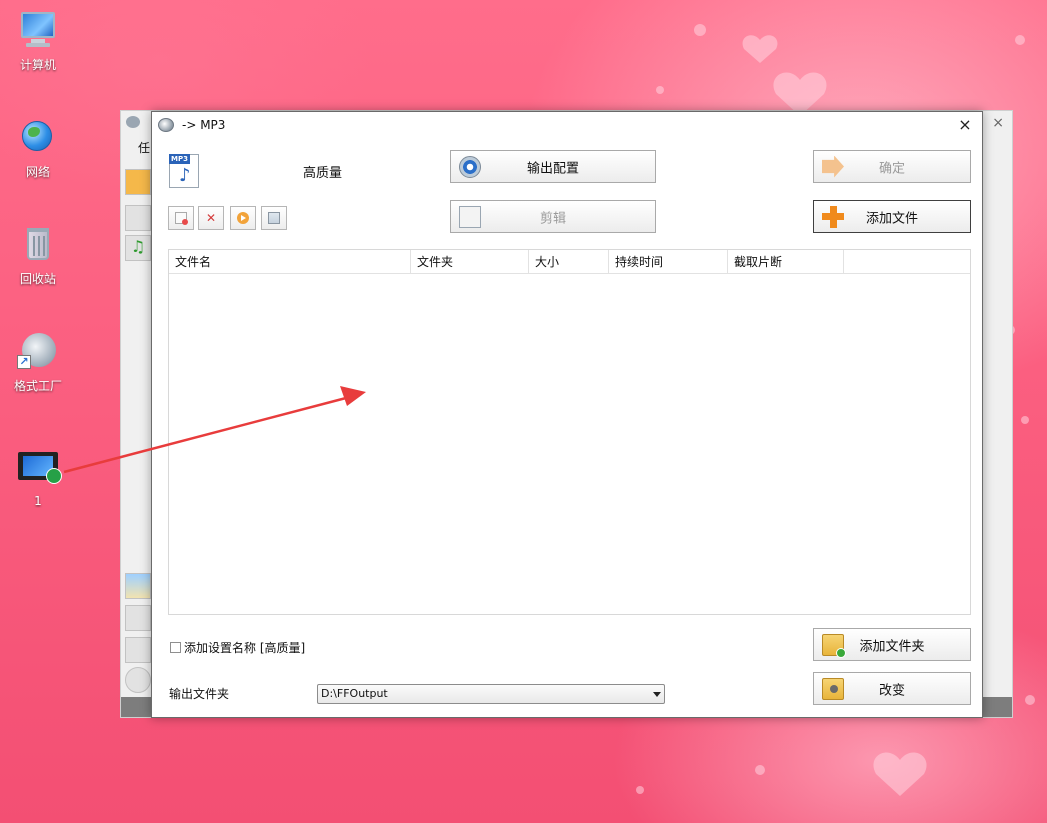 The width and height of the screenshot is (1047, 823). What do you see at coordinates (214, 430) in the screenshot?
I see `annotation-arrow` at bounding box center [214, 430].